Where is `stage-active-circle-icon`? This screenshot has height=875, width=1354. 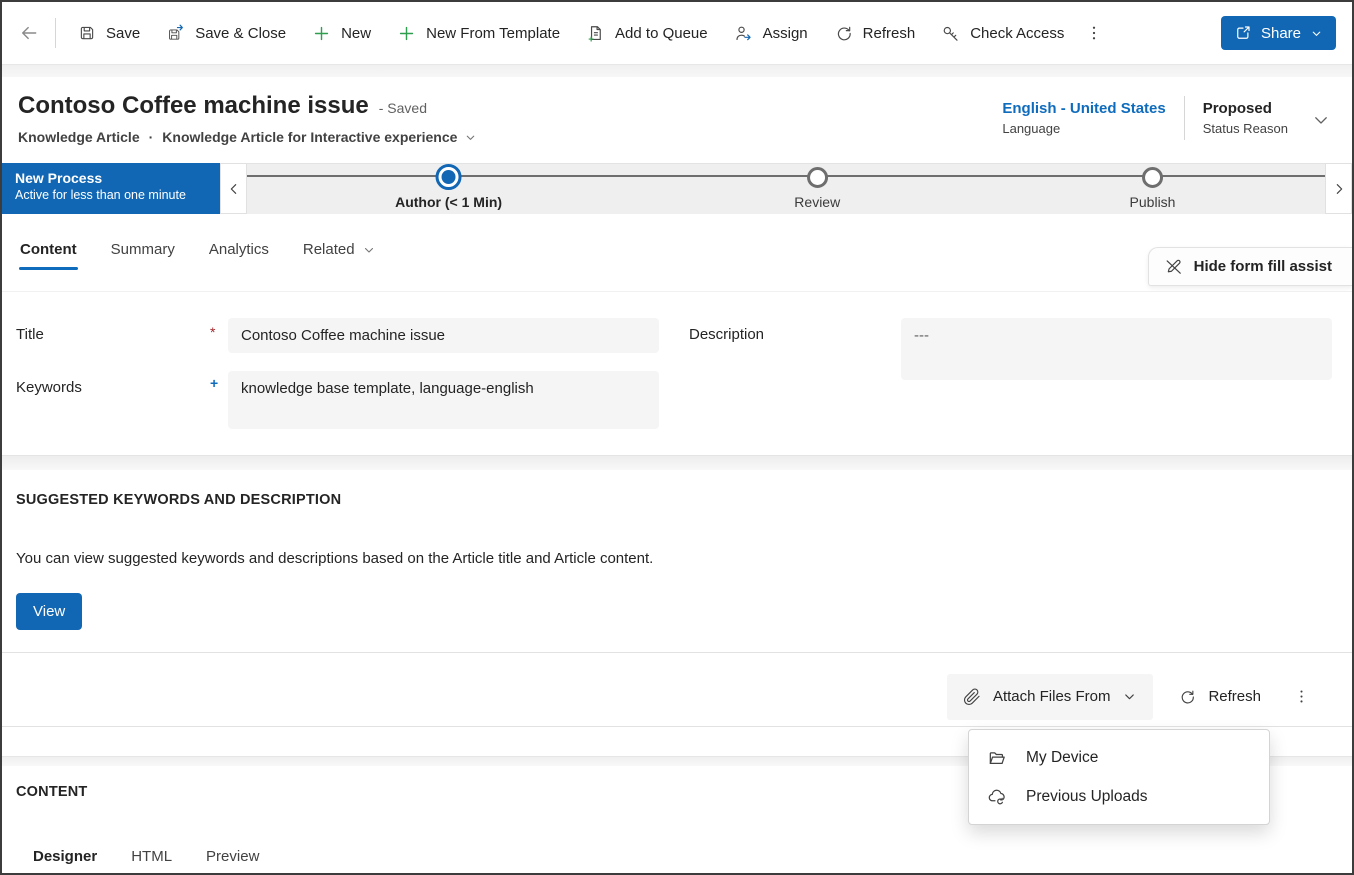 stage-active-circle-icon is located at coordinates (448, 177).